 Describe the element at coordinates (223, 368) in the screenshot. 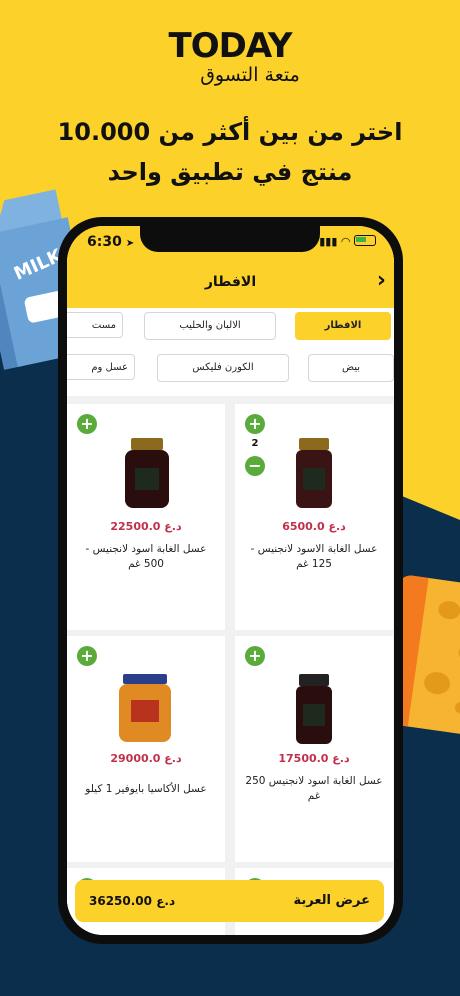

I see `category-chip-cornflakes: الكورن فليكس` at that location.